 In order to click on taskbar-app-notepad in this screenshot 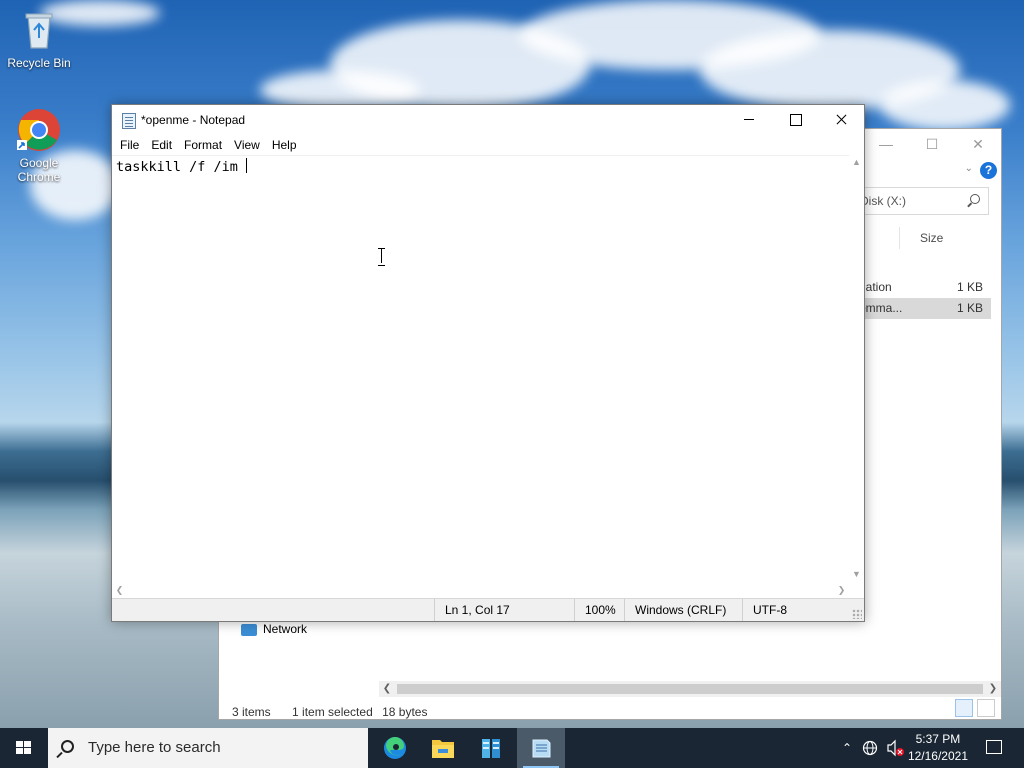, I will do `click(541, 748)`.